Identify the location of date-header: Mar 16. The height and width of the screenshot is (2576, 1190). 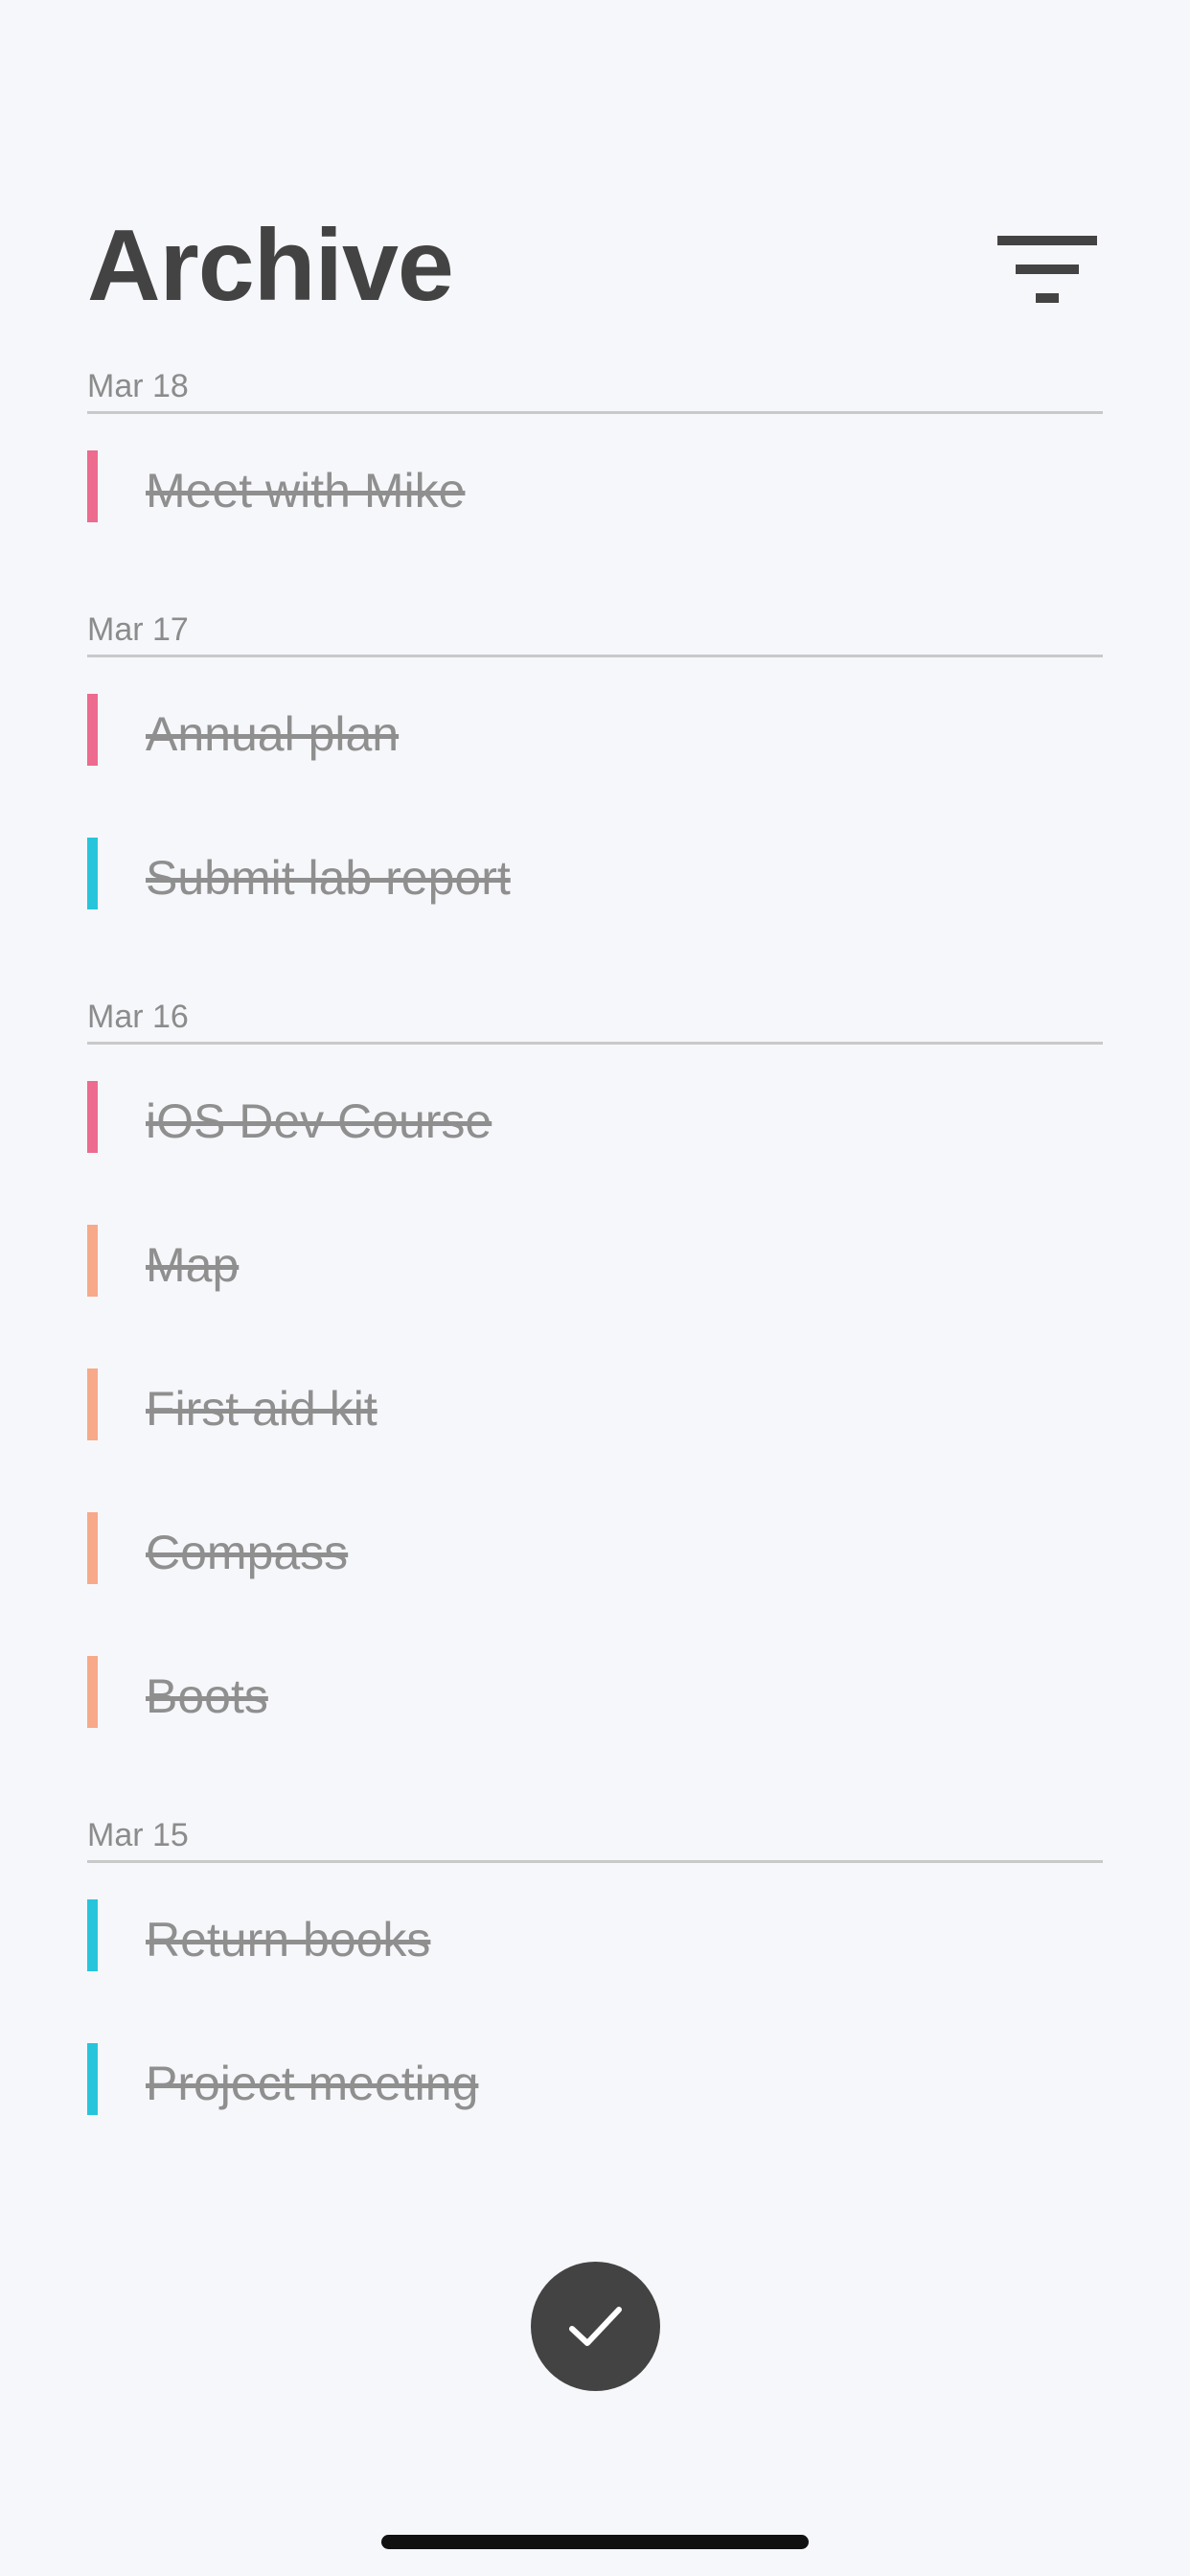
(595, 1020).